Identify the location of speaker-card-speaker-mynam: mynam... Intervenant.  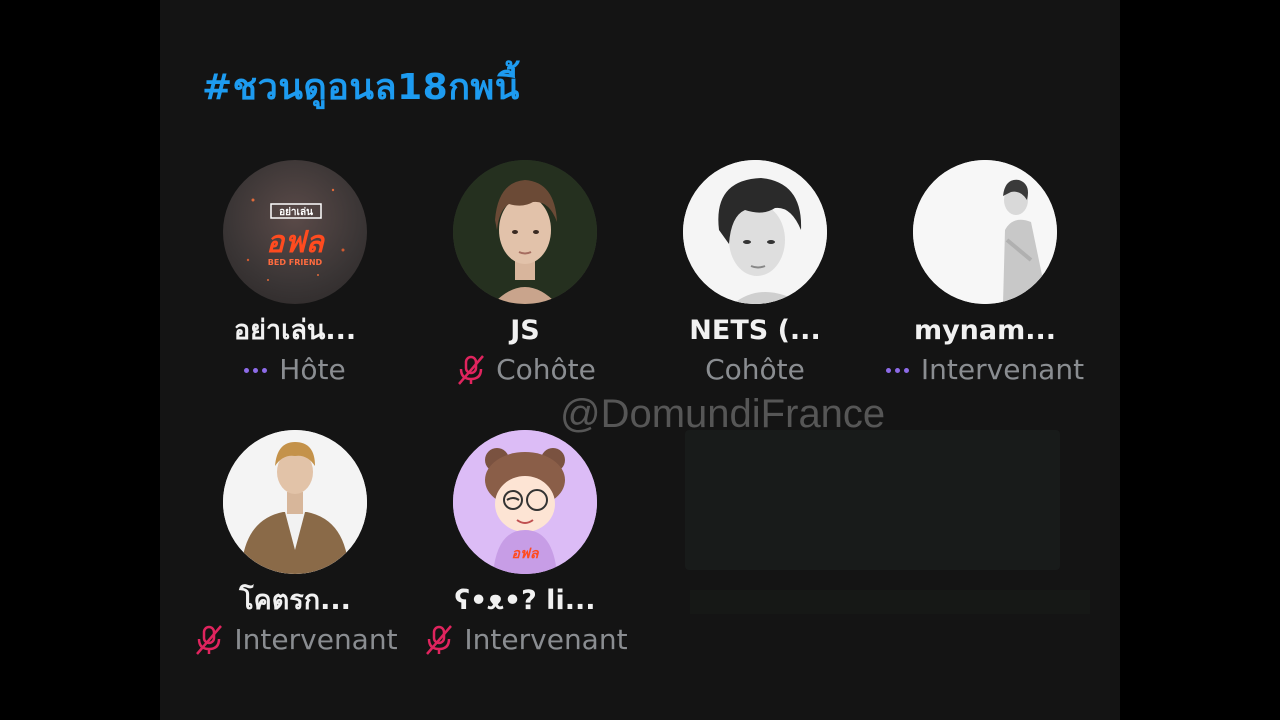
(985, 274).